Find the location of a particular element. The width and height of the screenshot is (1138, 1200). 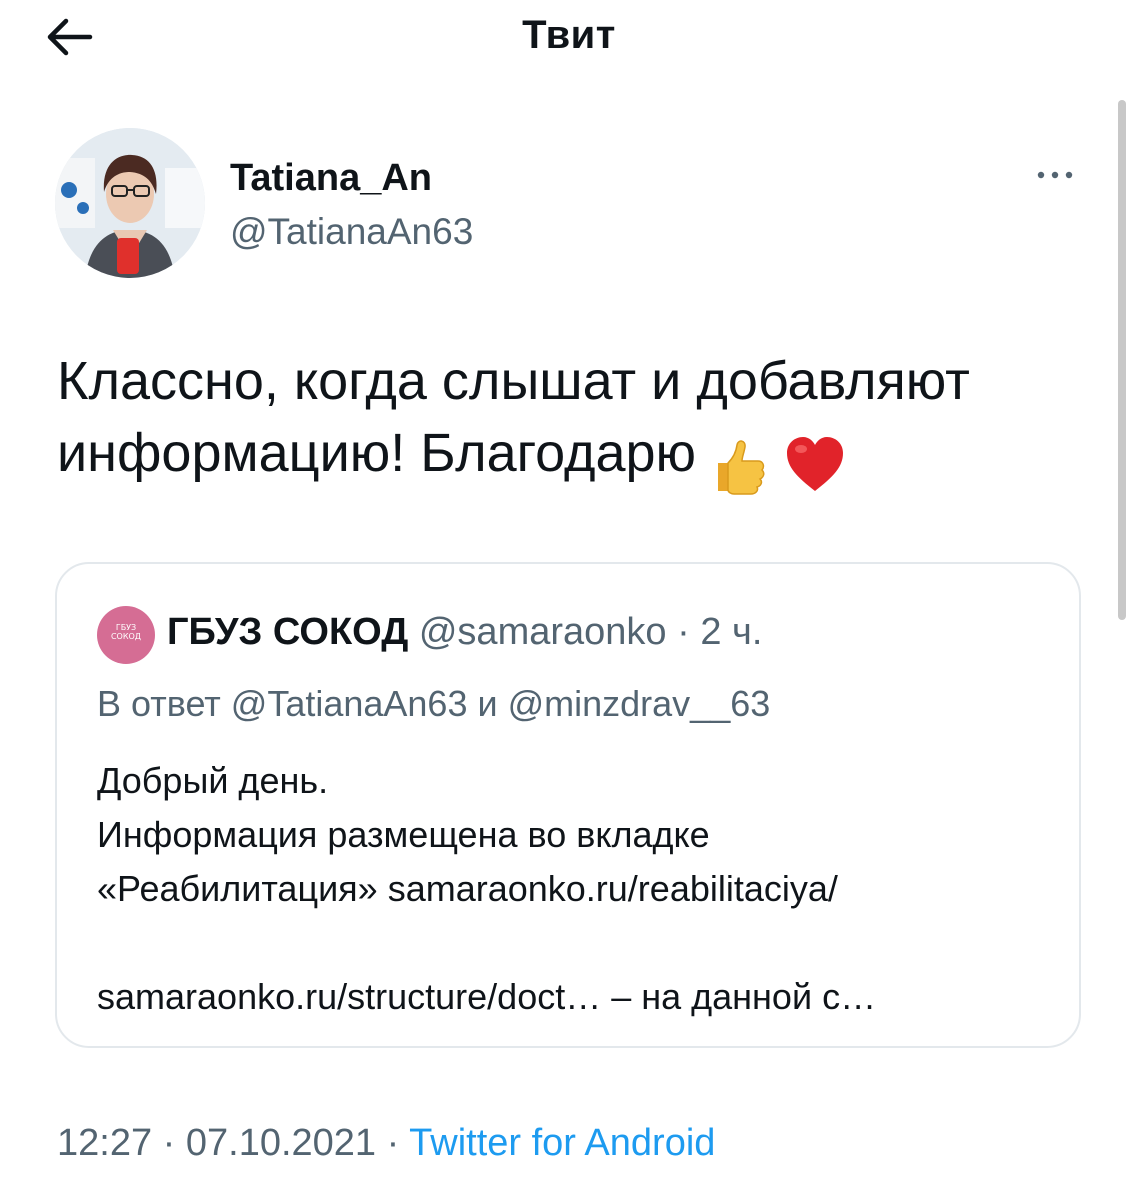

quoted-text-line: Добрый день. is located at coordinates (213, 780).